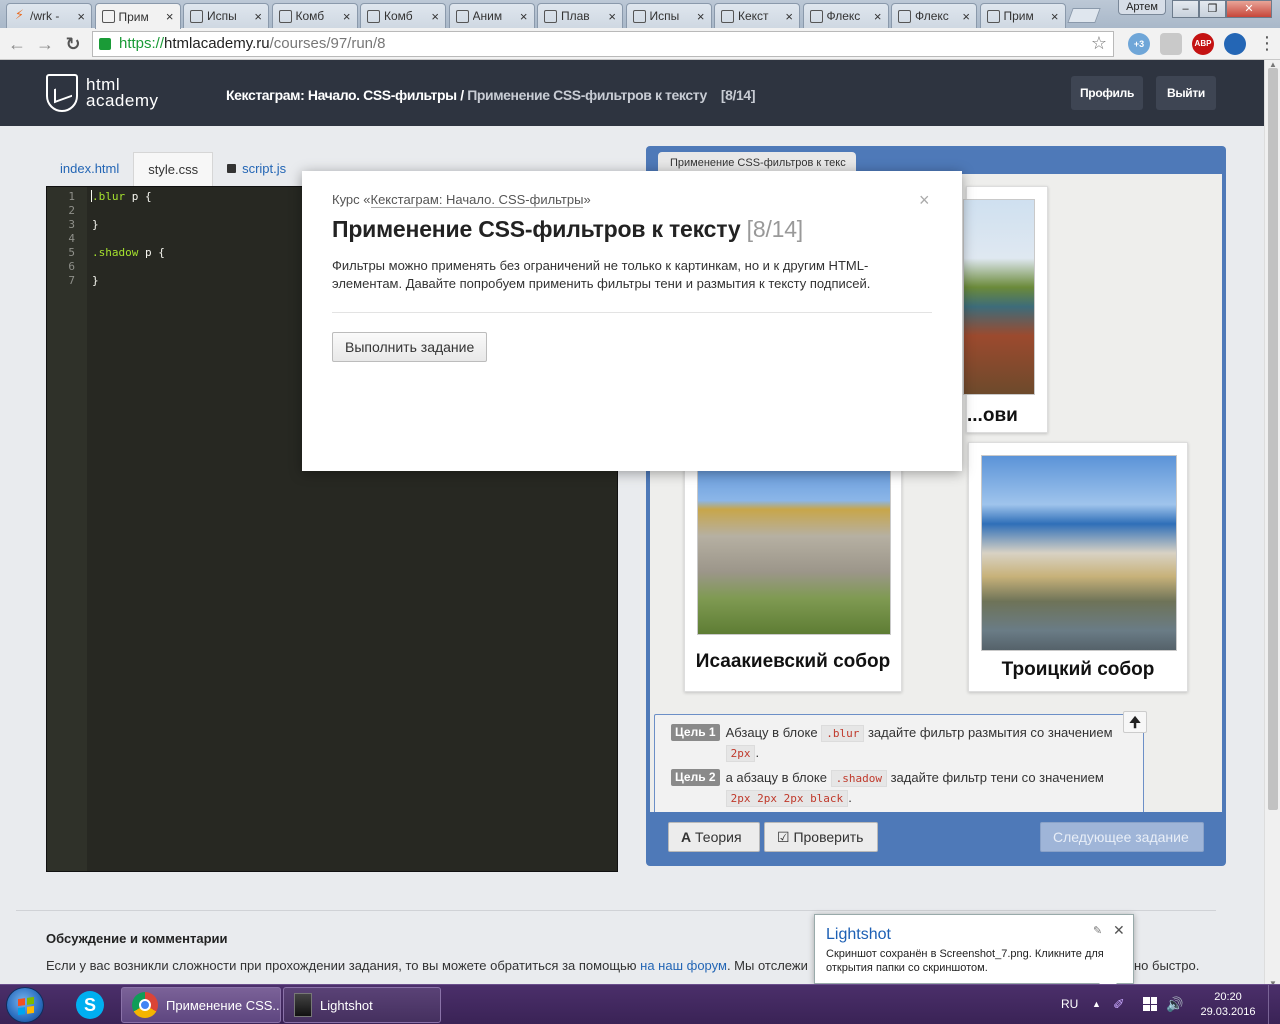 This screenshot has height=1024, width=1280. I want to click on taskbar-lightshot-window: Lightshot, so click(362, 1005).